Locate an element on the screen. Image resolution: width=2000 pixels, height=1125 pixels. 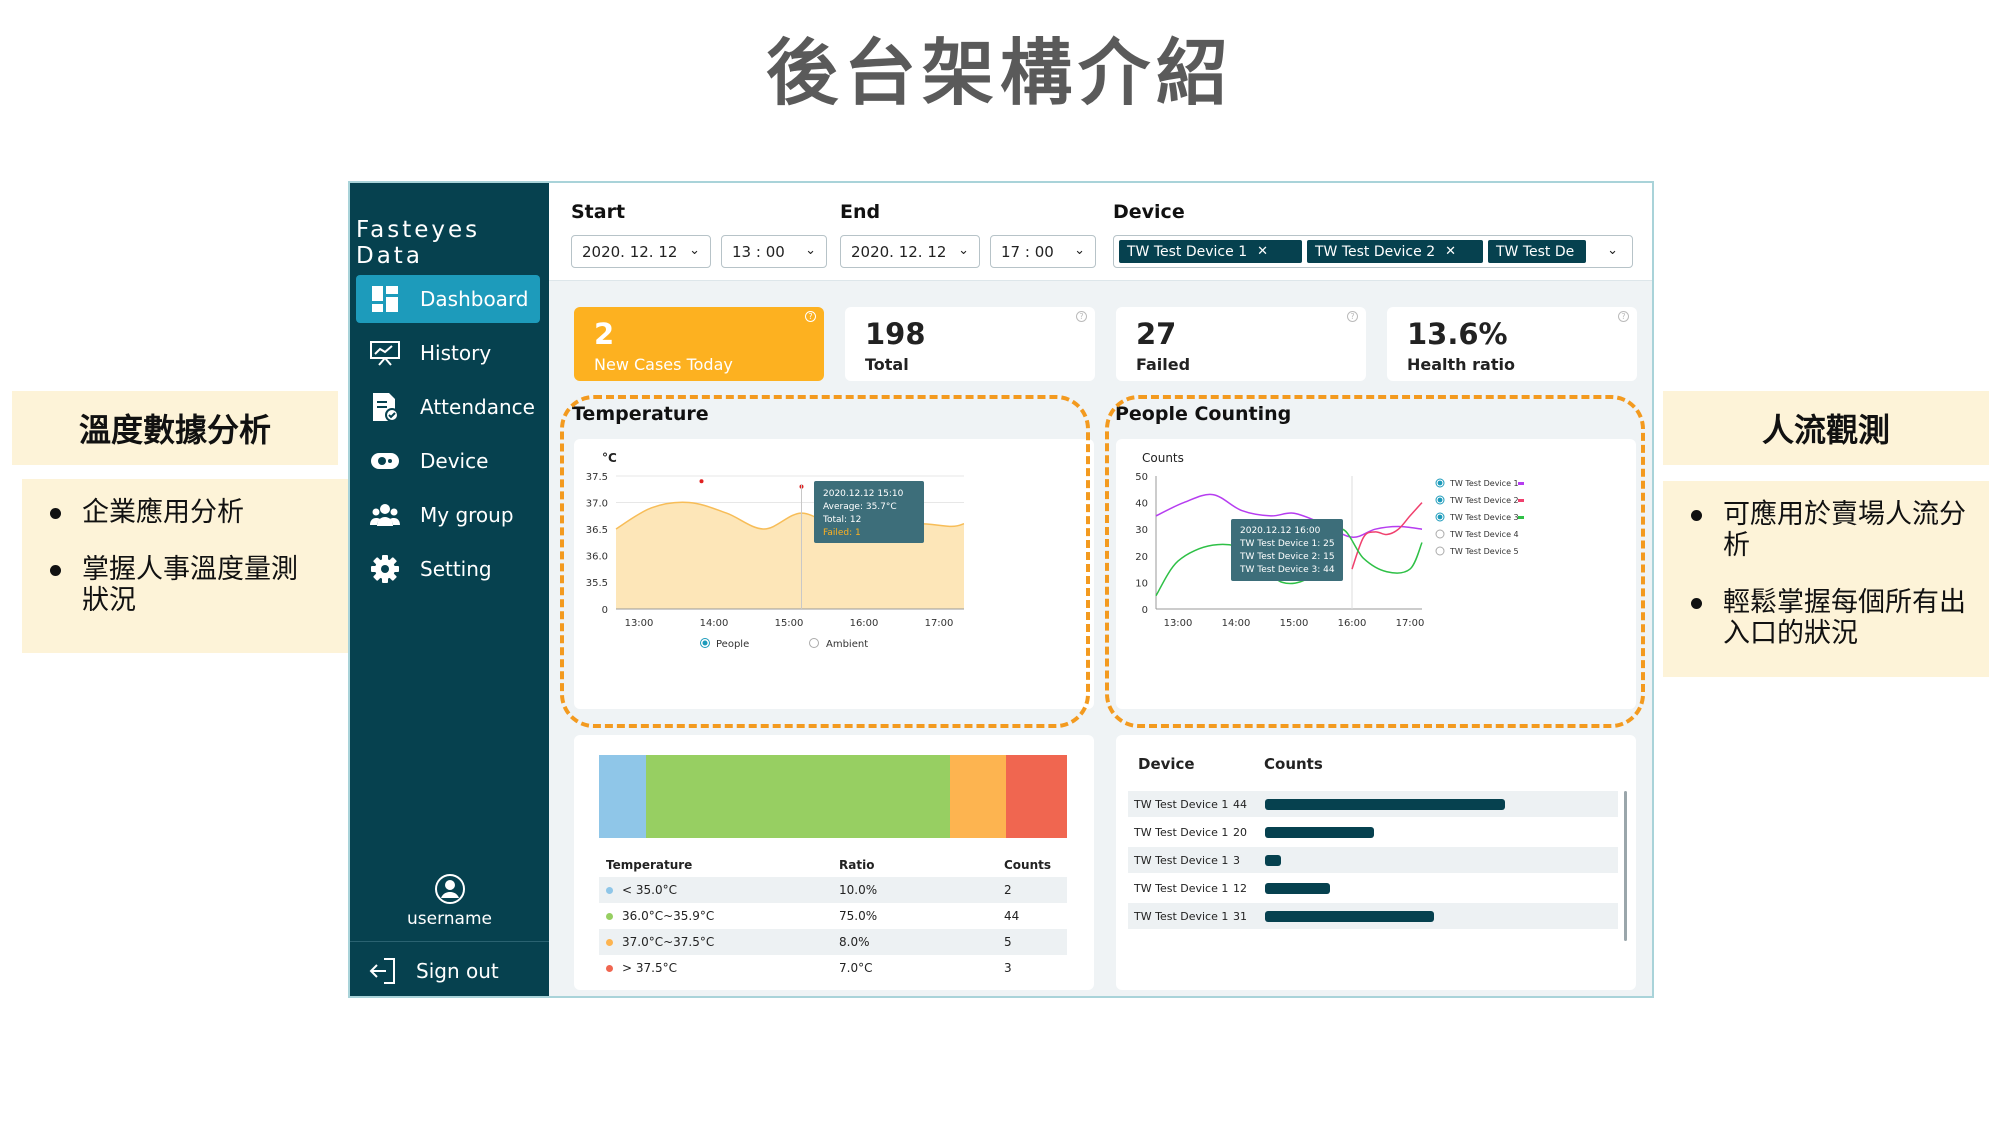
people-flow-heading: 人流觀測 is located at coordinates (1826, 428).